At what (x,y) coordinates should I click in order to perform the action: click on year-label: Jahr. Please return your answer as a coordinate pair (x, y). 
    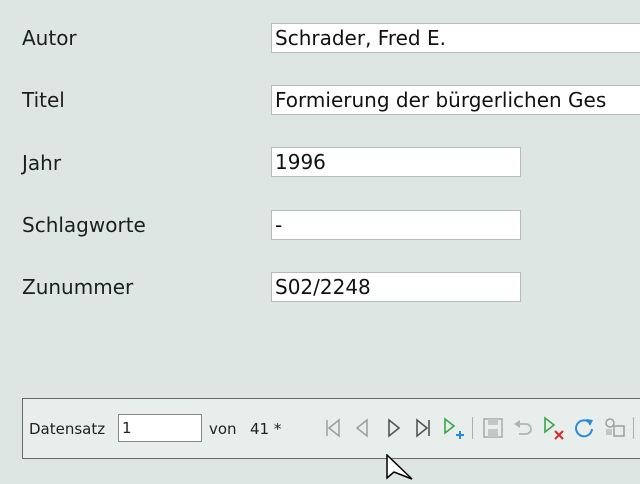
    Looking at the image, I should click on (42, 163).